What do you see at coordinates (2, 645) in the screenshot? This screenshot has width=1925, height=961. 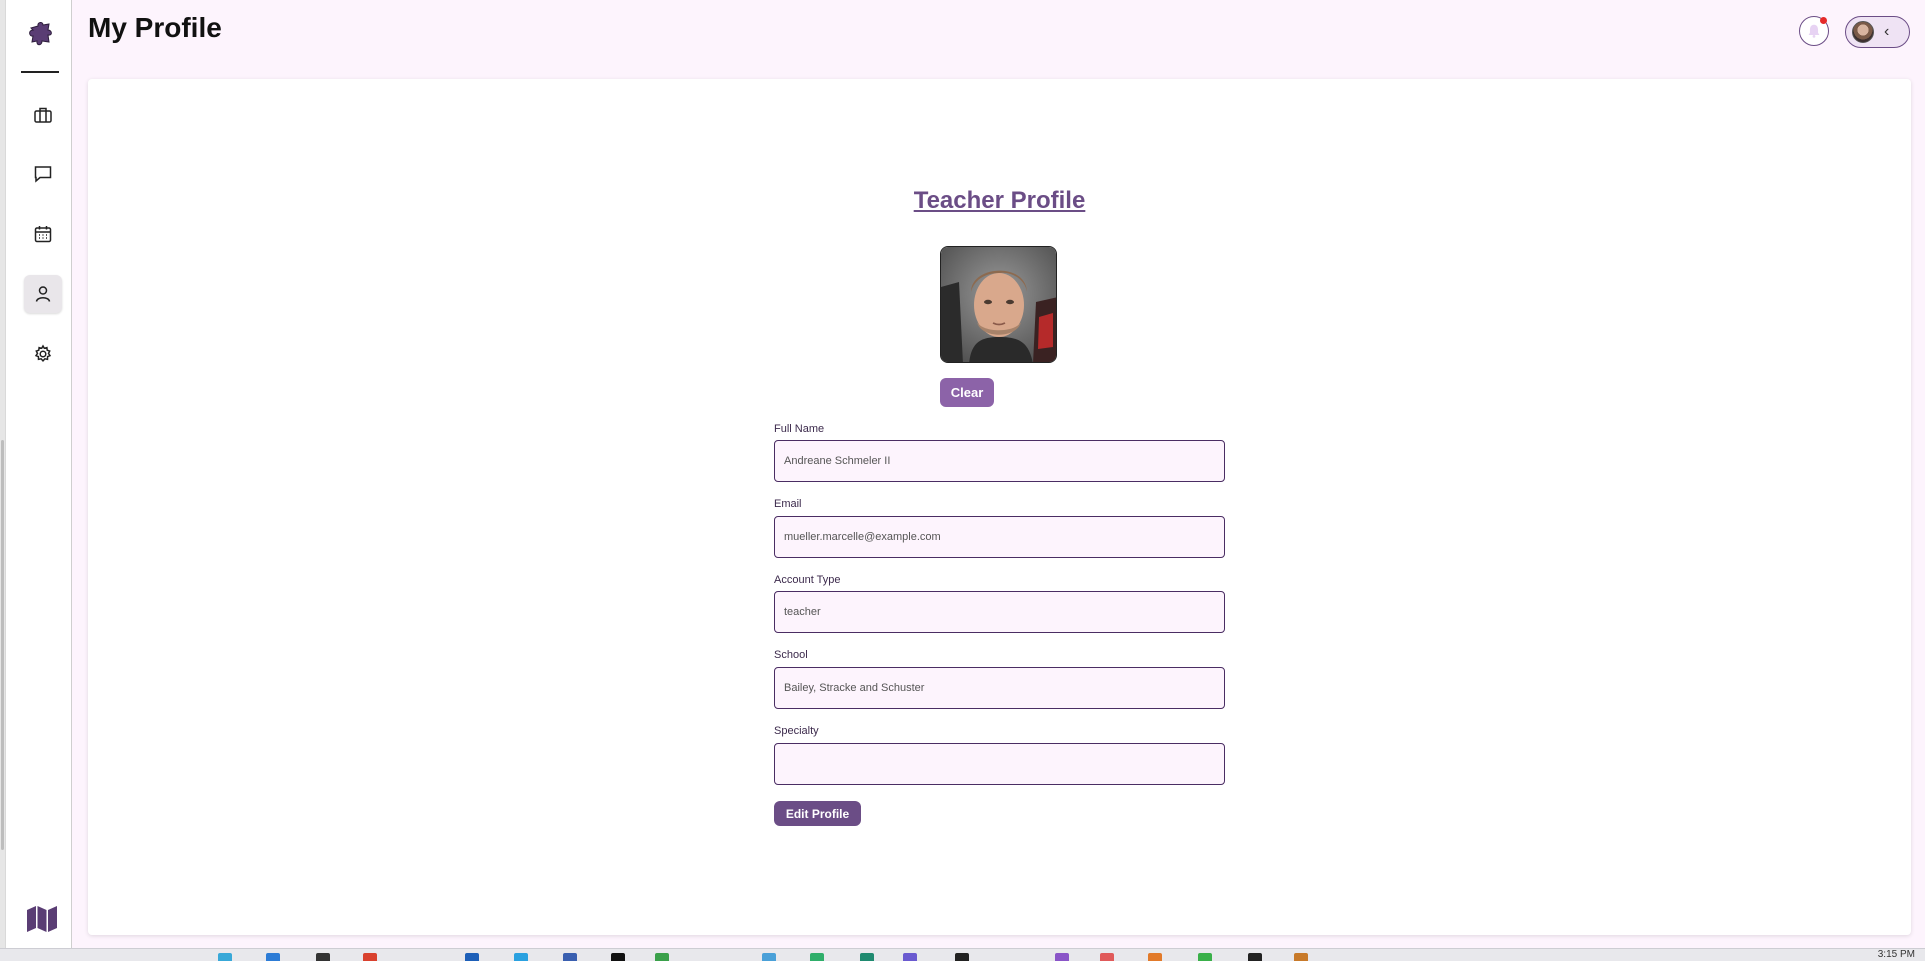 I see `scrollbar-thumb` at bounding box center [2, 645].